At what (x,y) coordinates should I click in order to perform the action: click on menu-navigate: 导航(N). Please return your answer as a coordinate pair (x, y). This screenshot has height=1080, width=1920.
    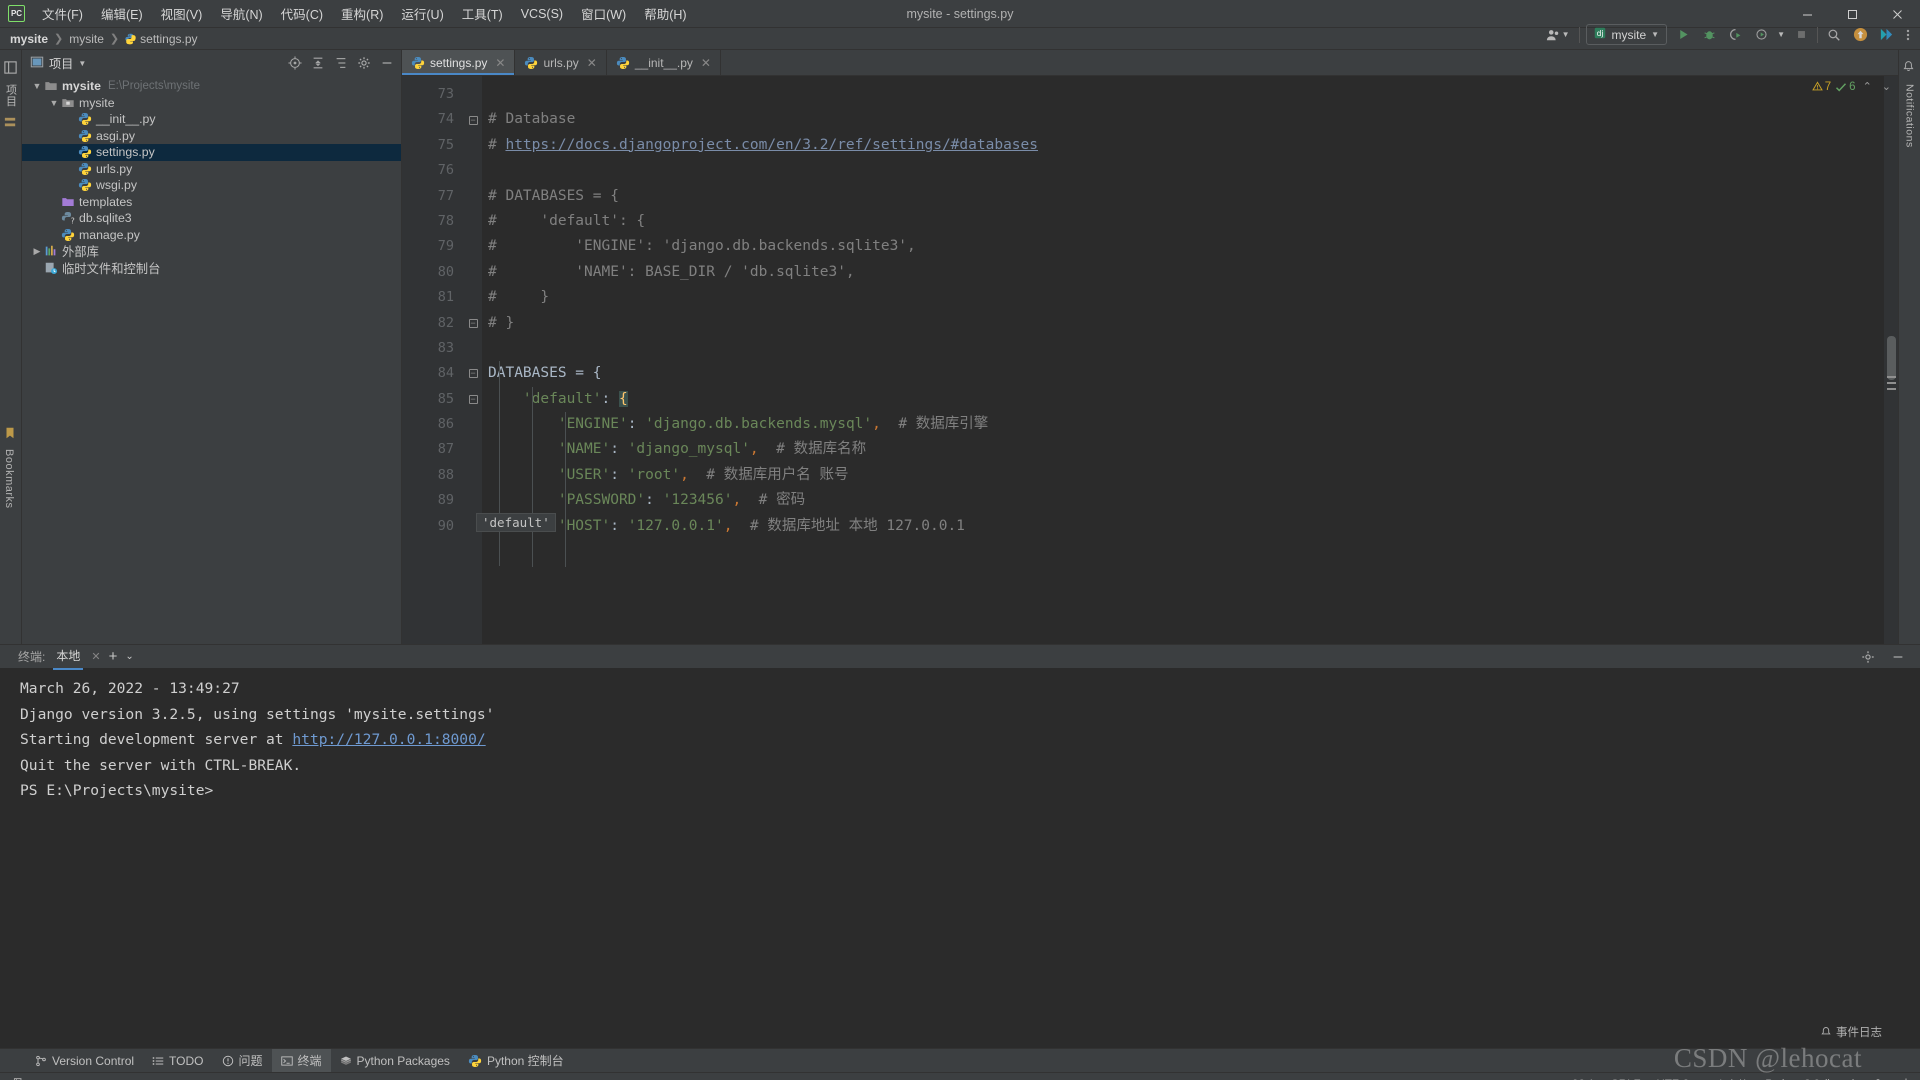
    Looking at the image, I should click on (241, 13).